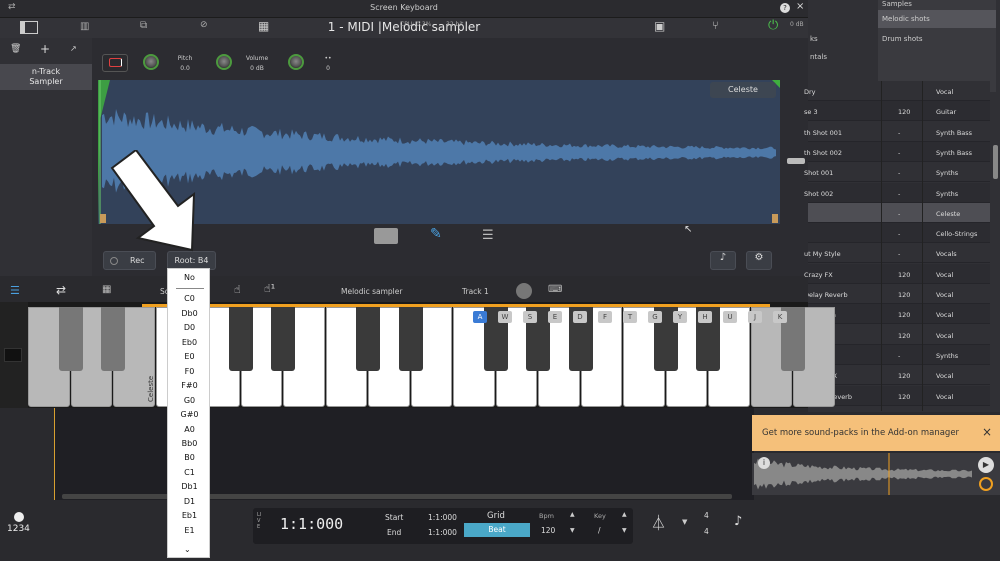 The height and width of the screenshot is (561, 1000). What do you see at coordinates (189, 313) in the screenshot?
I see `dropdown-item: Db0` at bounding box center [189, 313].